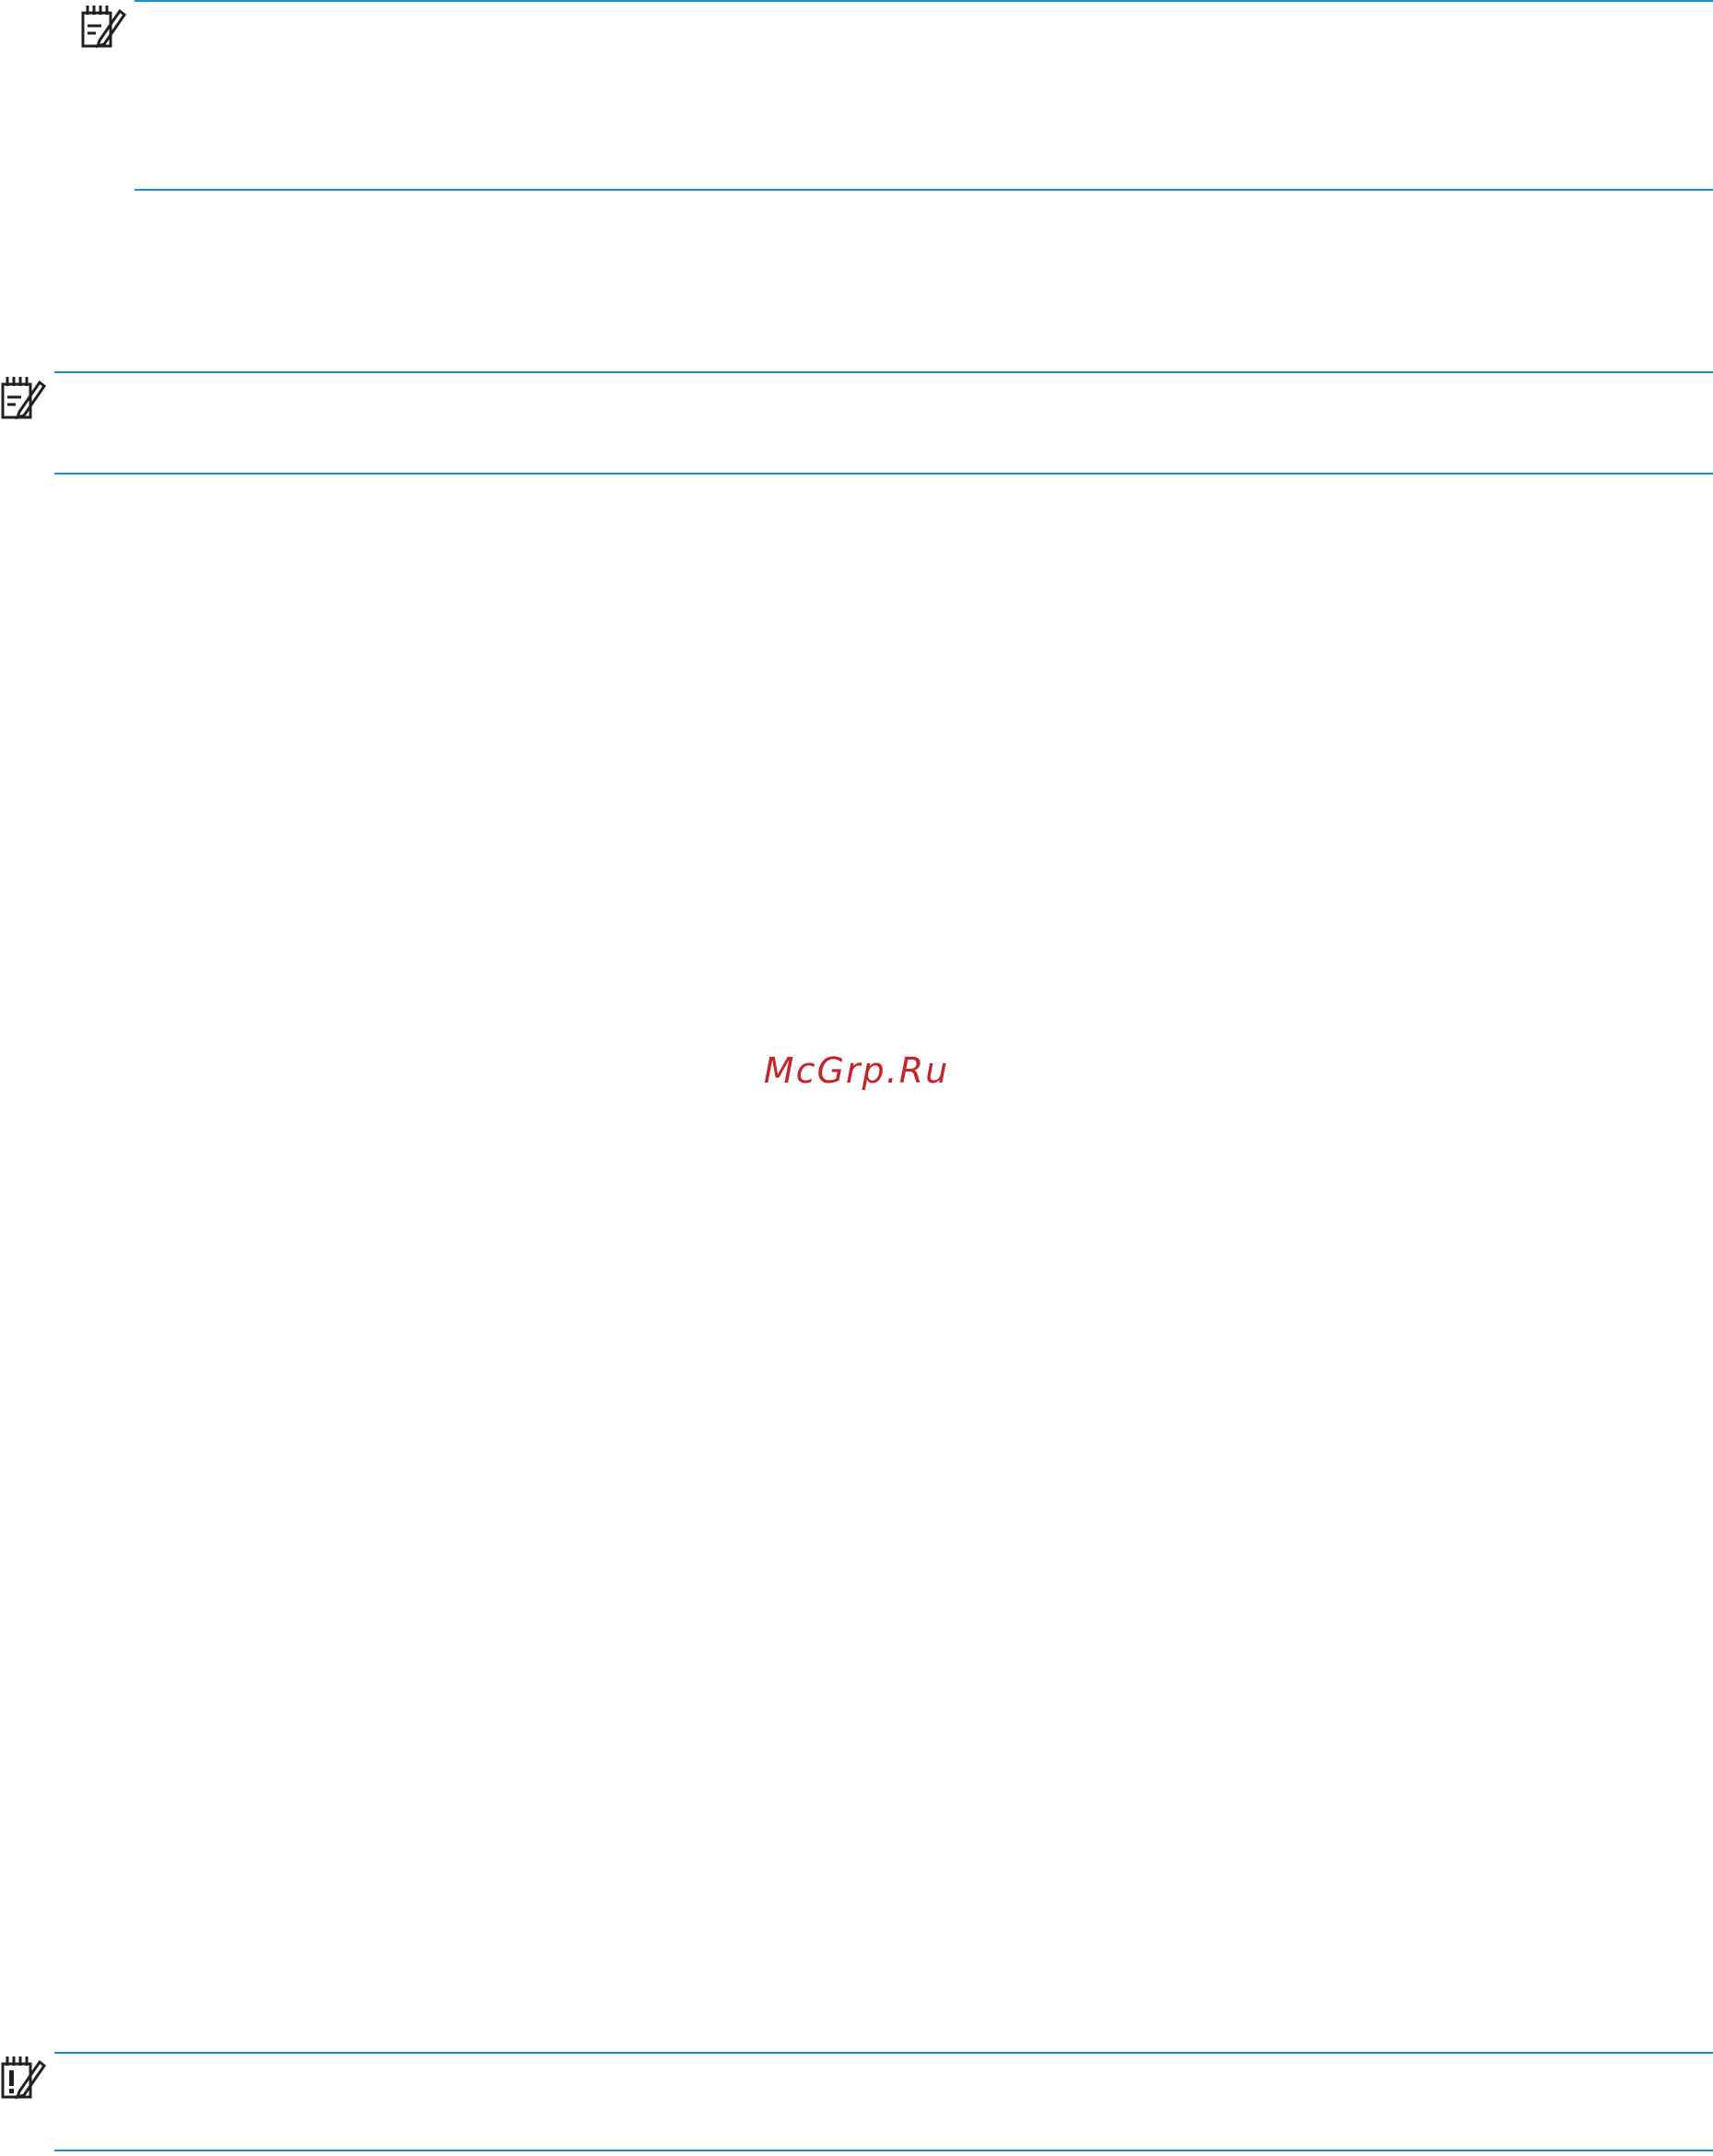  What do you see at coordinates (883, 2150) in the screenshot?
I see `important-bottom-rule` at bounding box center [883, 2150].